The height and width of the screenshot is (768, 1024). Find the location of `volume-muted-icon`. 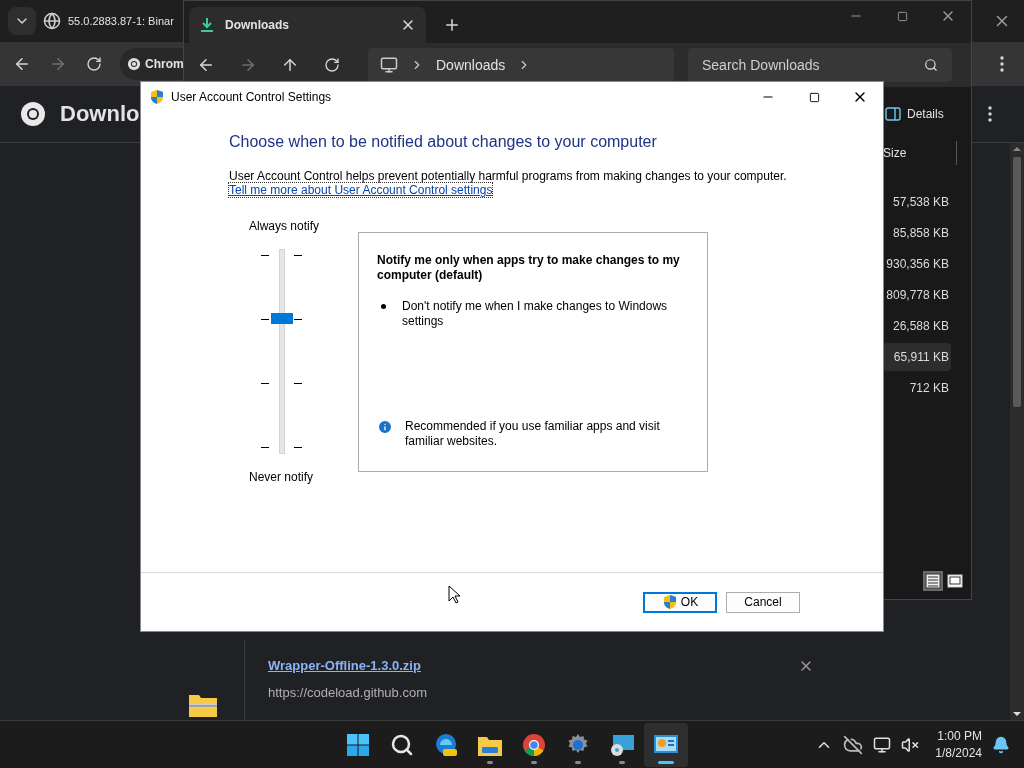

volume-muted-icon is located at coordinates (910, 744).